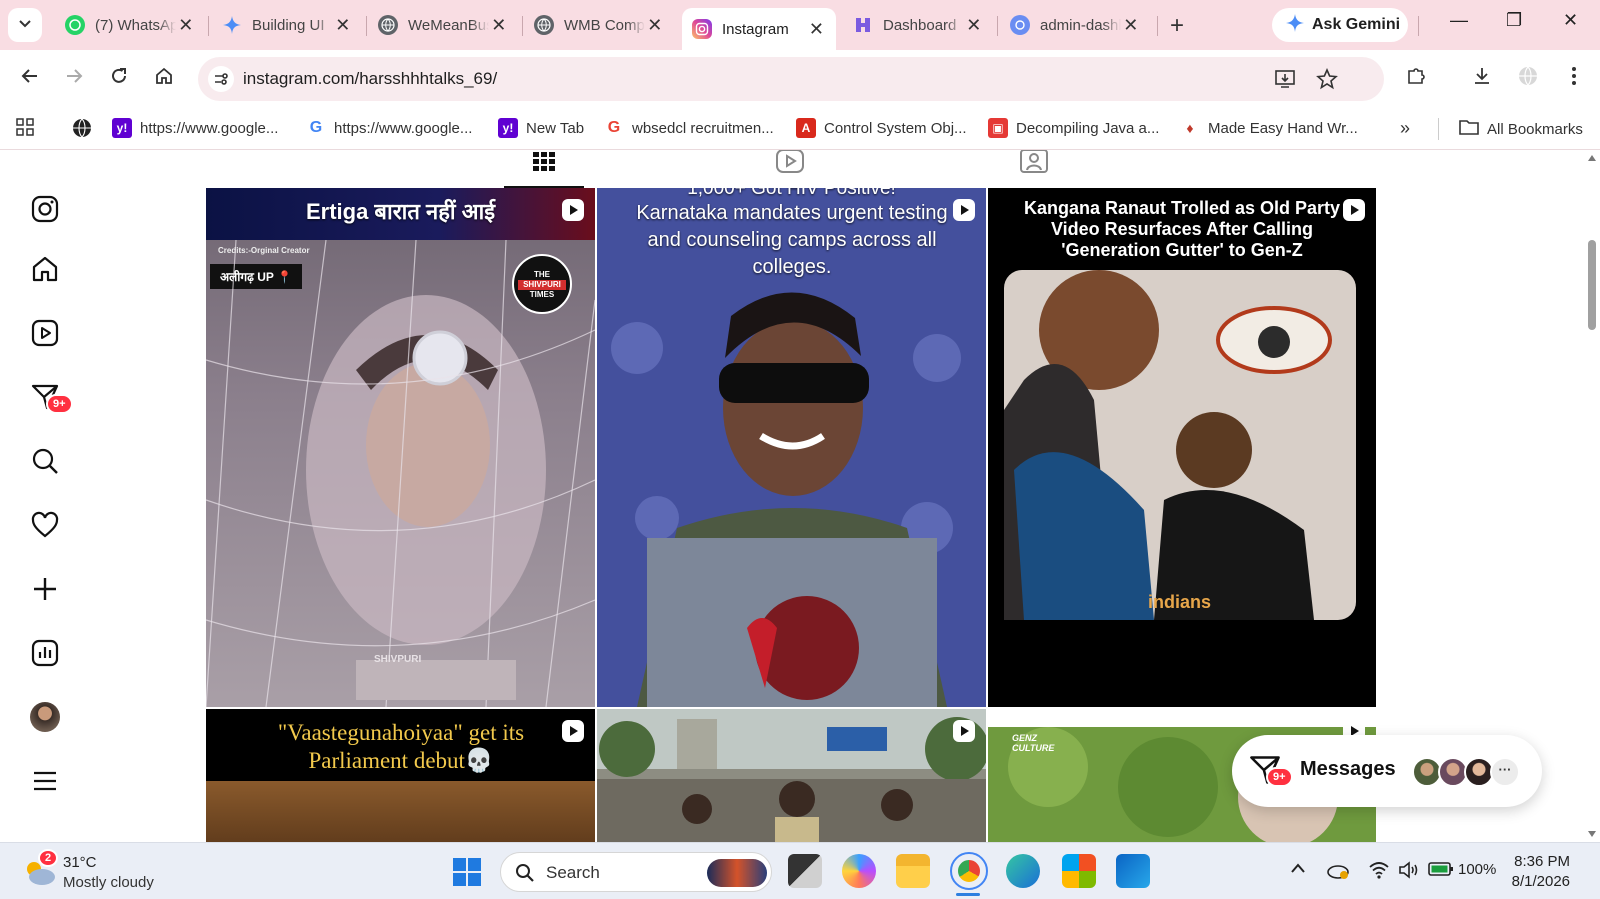  I want to click on insights-icon, so click(45, 653).